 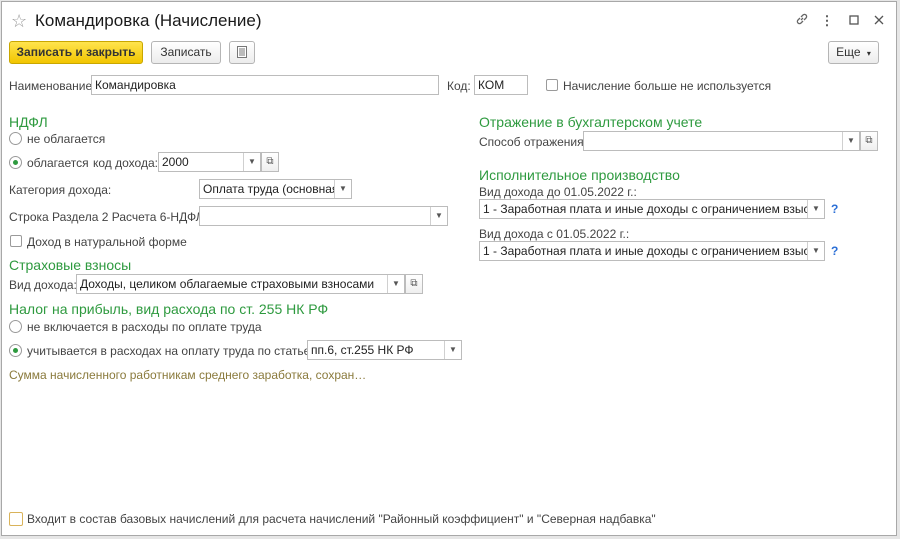 I want to click on accounting-header: Отражение в бухгалтерском учете, so click(x=591, y=122).